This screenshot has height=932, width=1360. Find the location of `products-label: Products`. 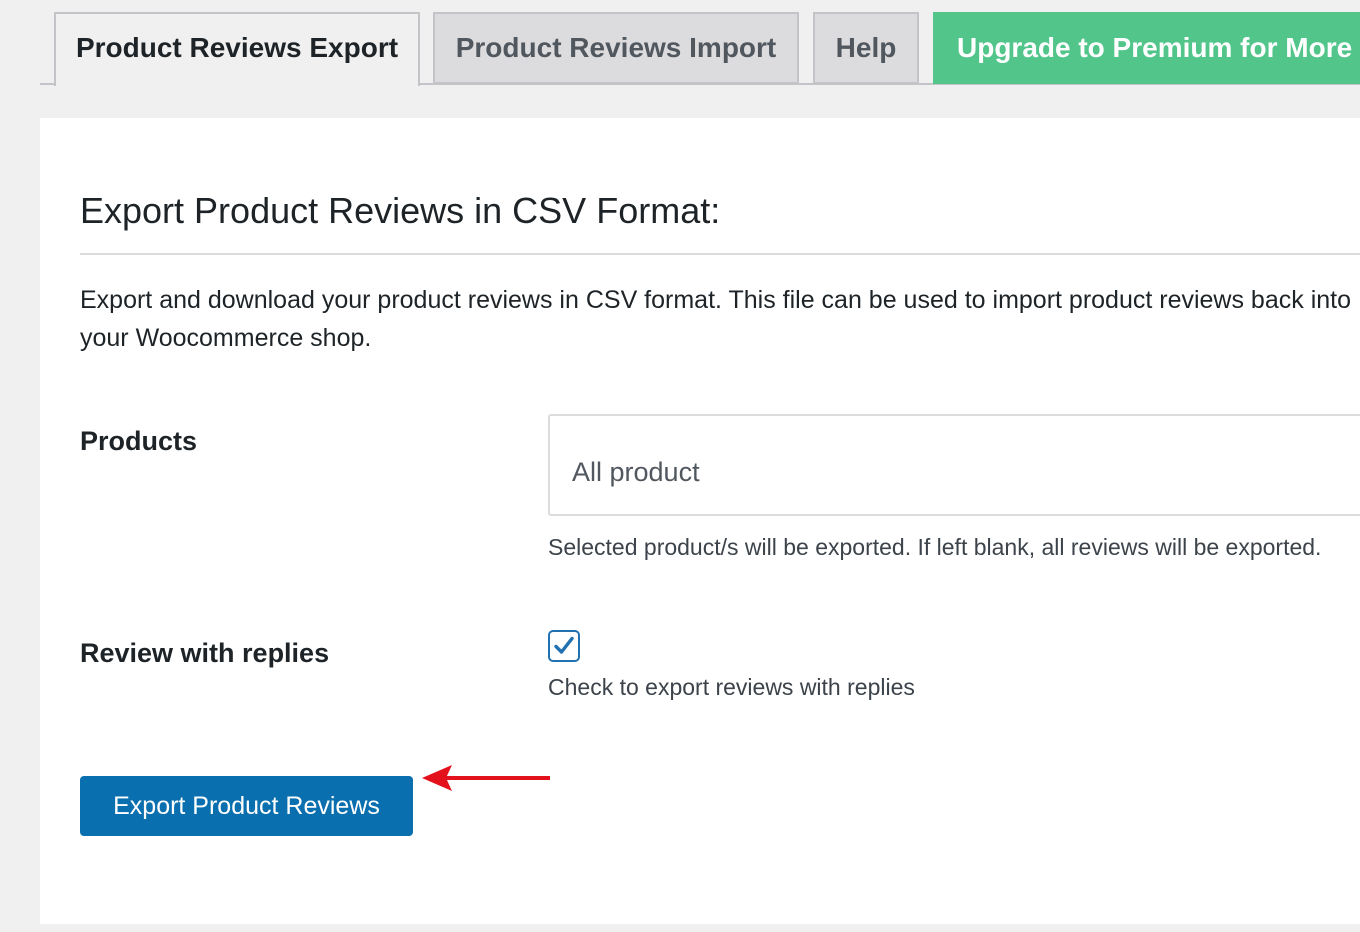

products-label: Products is located at coordinates (139, 441).